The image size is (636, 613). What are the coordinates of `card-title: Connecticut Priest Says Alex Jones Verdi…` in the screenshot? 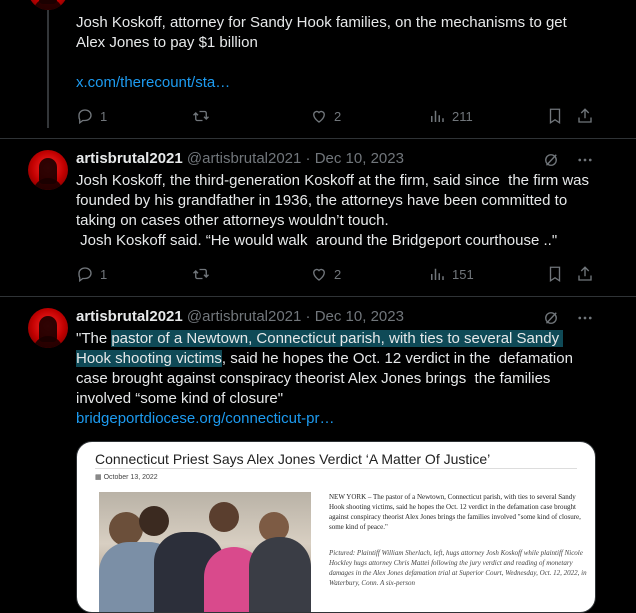 It's located at (293, 459).